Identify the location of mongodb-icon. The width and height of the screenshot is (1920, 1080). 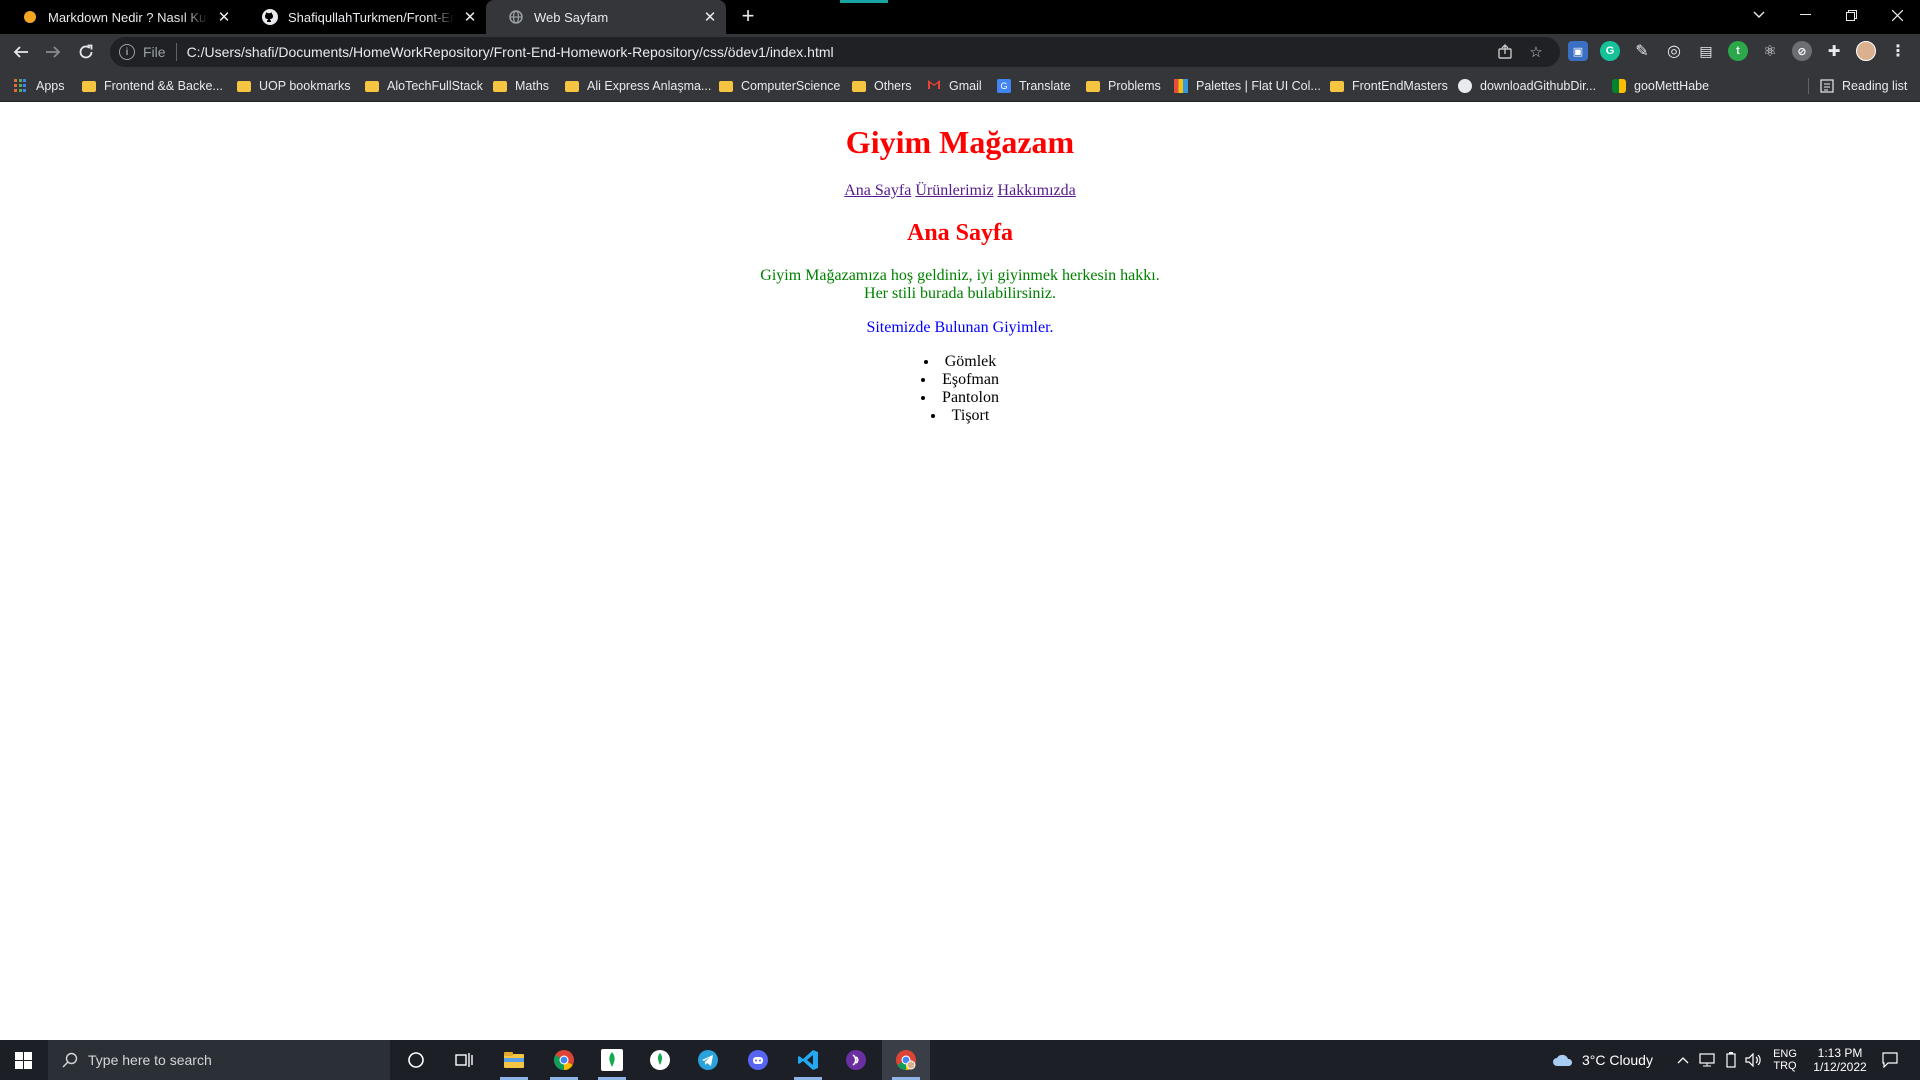
(612, 1060).